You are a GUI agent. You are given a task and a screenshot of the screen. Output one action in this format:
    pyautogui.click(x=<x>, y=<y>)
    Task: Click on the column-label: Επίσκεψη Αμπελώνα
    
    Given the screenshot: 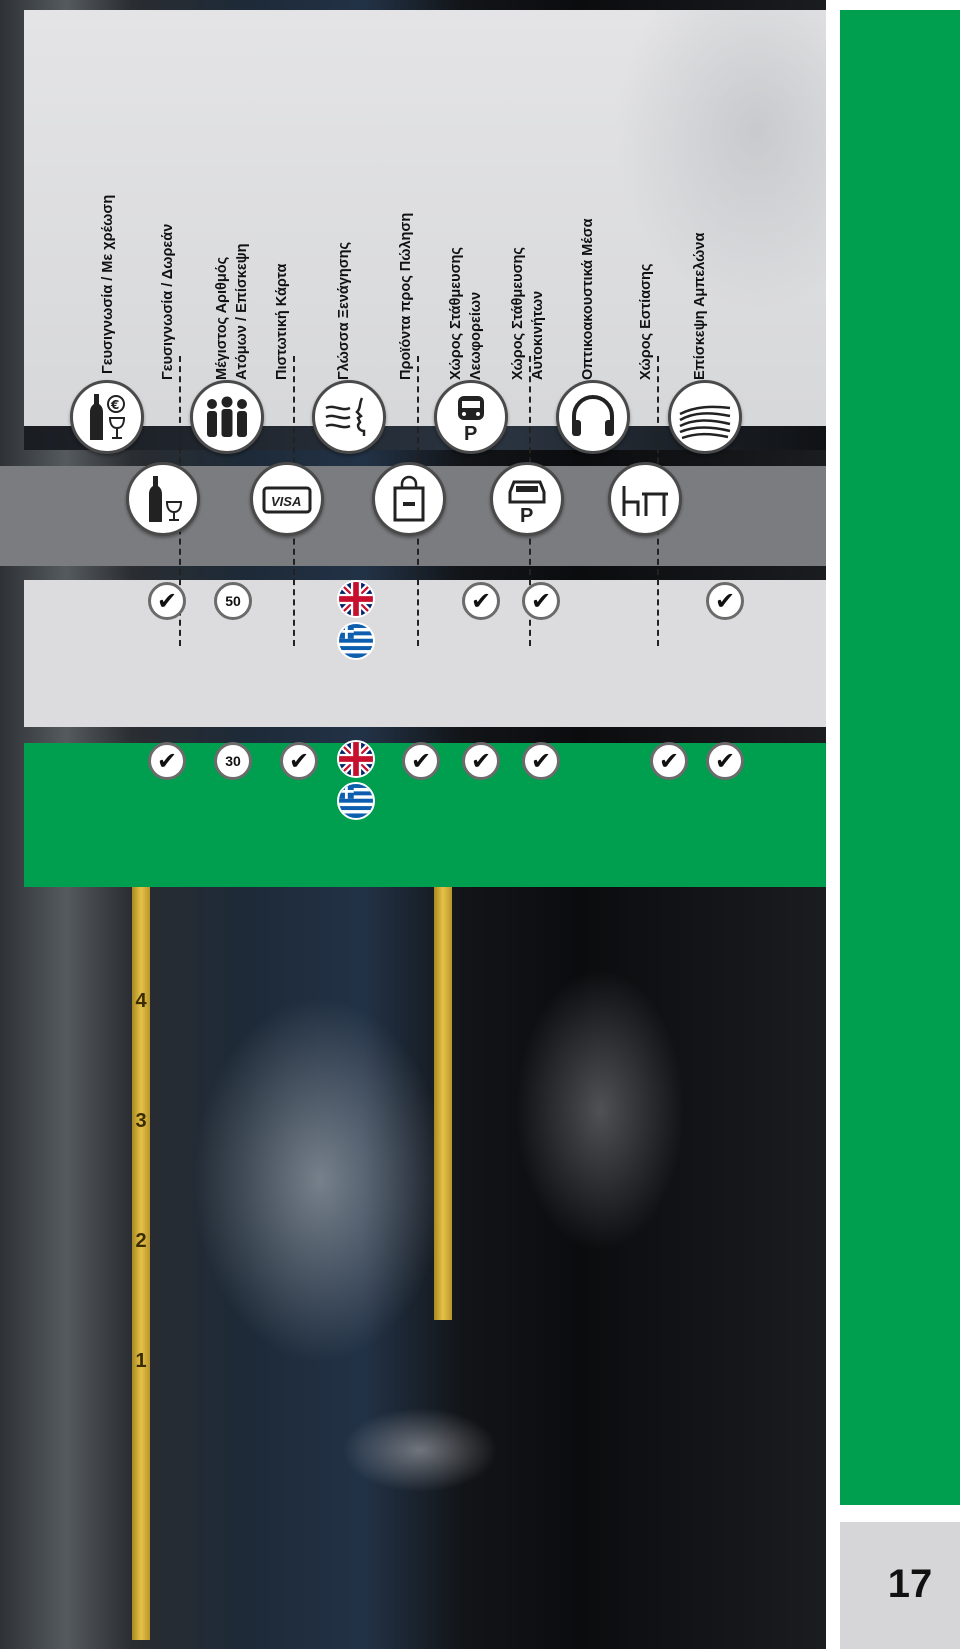 What is the action you would take?
    pyautogui.click(x=700, y=306)
    